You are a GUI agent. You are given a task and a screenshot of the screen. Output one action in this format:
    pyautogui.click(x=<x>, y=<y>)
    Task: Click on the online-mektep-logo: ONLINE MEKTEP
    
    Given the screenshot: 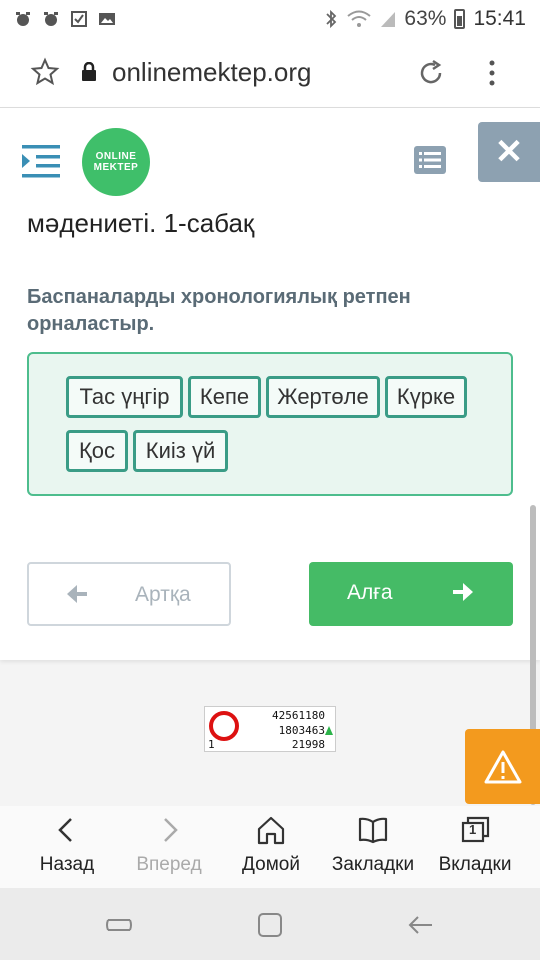 What is the action you would take?
    pyautogui.click(x=116, y=162)
    